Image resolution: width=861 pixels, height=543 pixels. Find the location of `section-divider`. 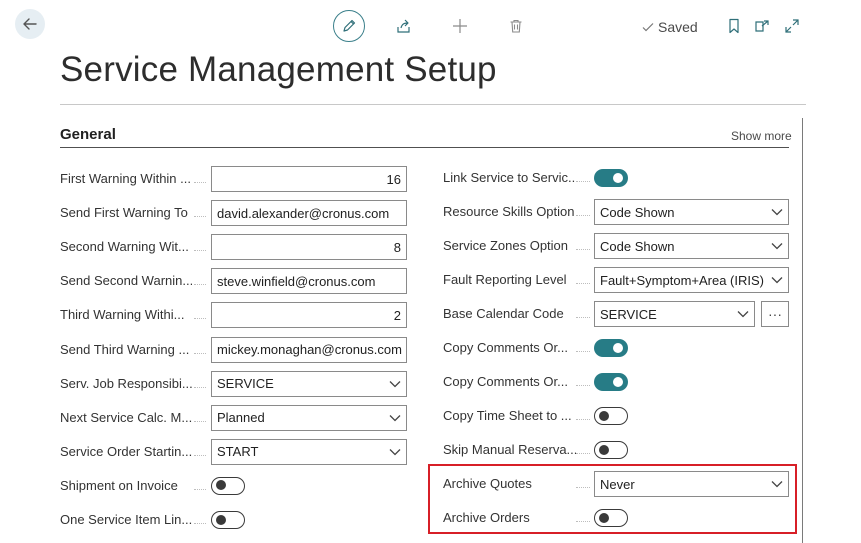

section-divider is located at coordinates (424, 147).